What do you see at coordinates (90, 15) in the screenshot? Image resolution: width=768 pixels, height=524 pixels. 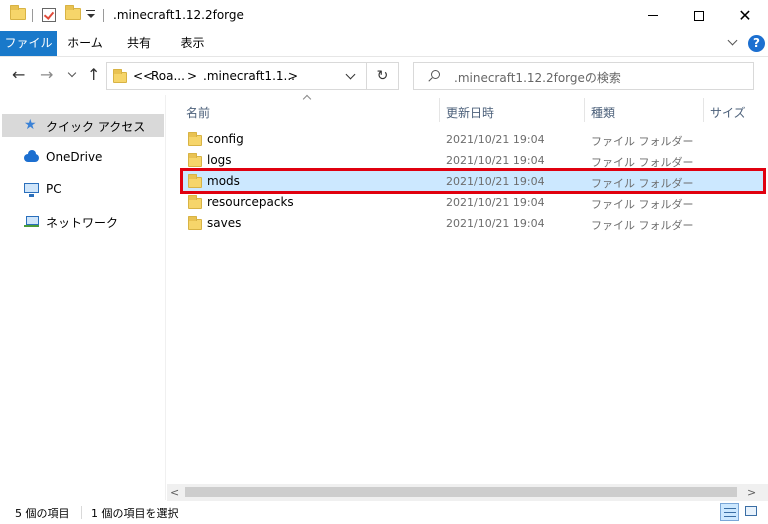 I see `quick-access-dropdown-icon` at bounding box center [90, 15].